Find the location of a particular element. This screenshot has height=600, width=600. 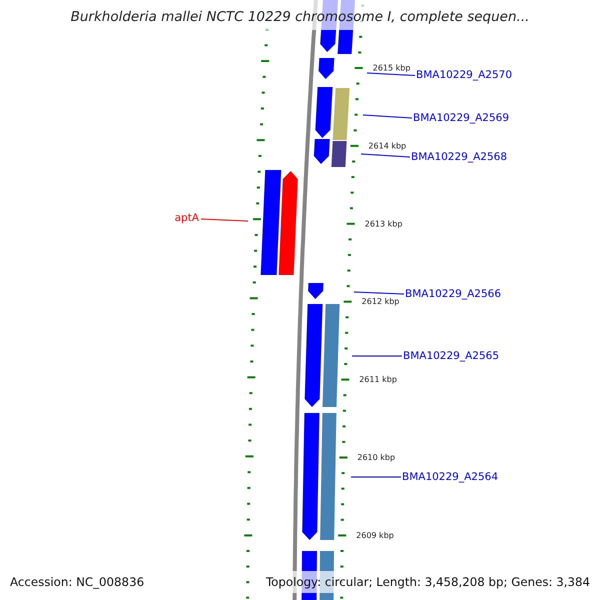

gene-label: BMA10229_A2564 is located at coordinates (450, 477).